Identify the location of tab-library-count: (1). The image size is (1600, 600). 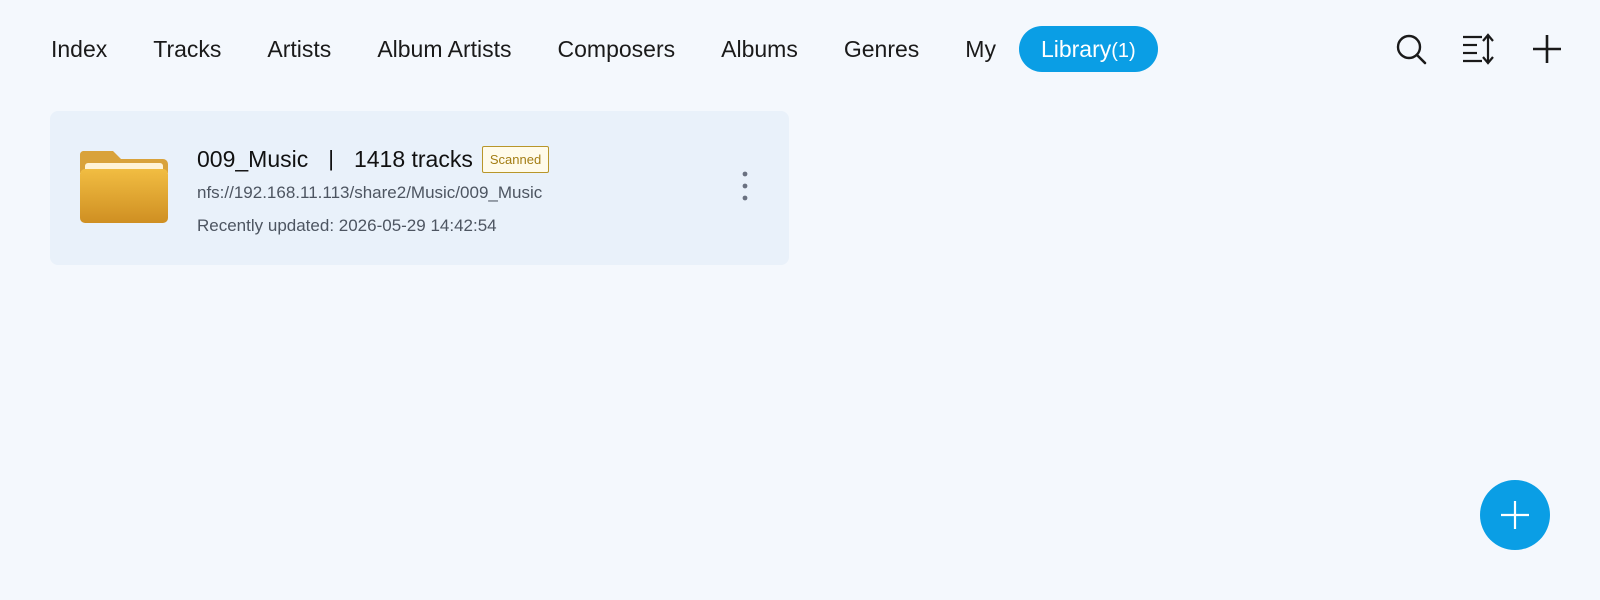
(1123, 51).